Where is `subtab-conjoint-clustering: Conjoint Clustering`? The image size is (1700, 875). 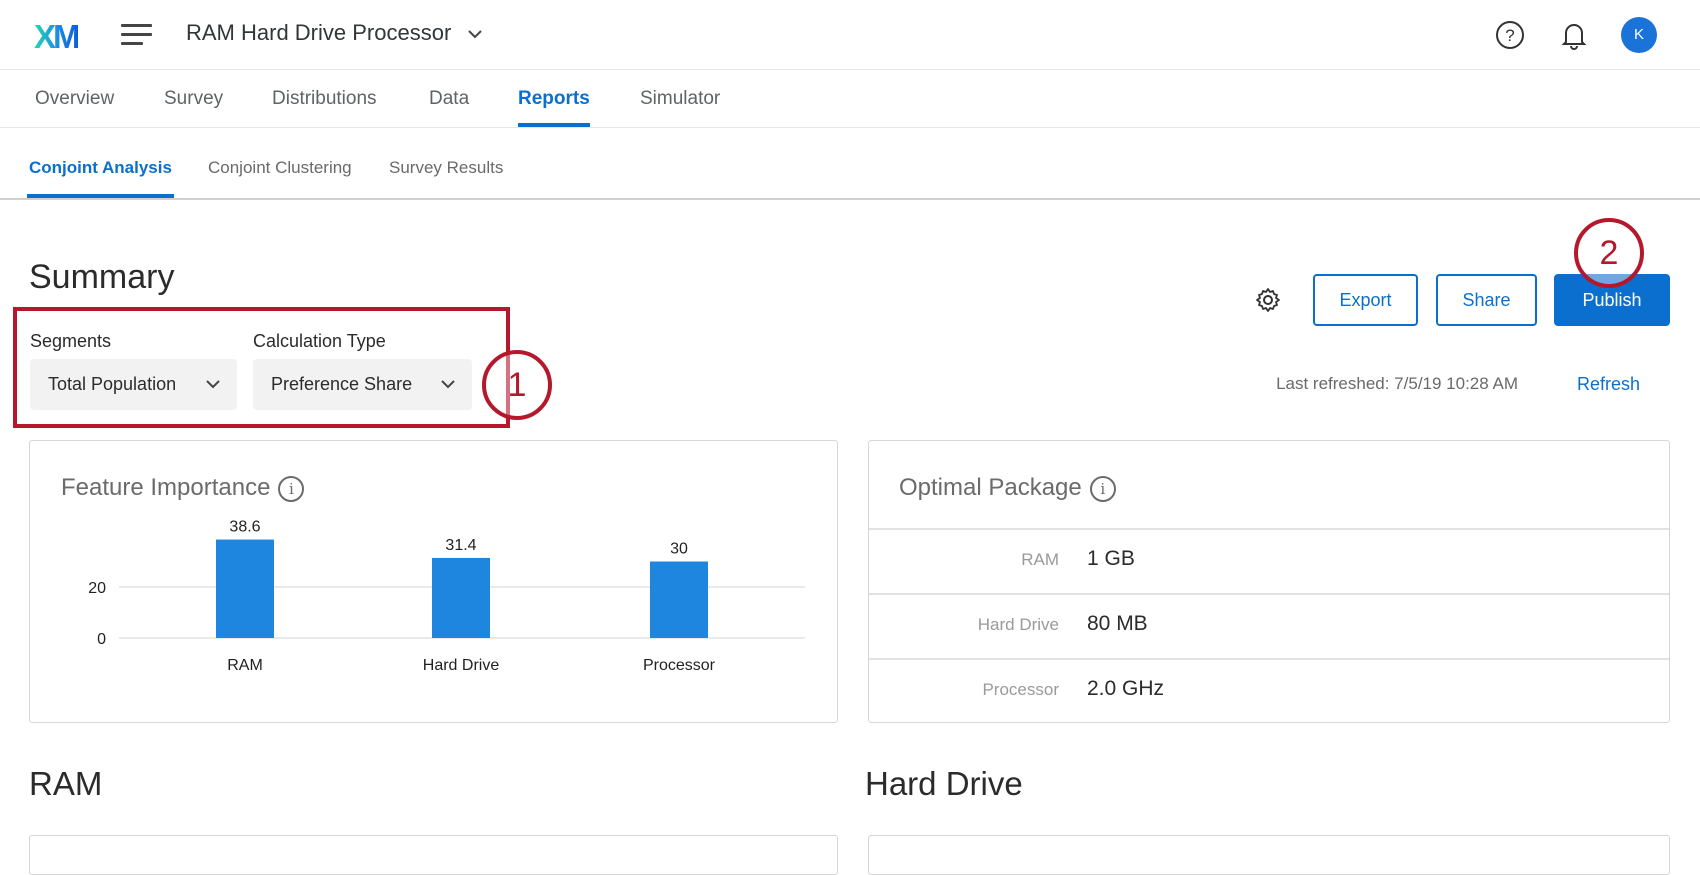
subtab-conjoint-clustering: Conjoint Clustering is located at coordinates (280, 168).